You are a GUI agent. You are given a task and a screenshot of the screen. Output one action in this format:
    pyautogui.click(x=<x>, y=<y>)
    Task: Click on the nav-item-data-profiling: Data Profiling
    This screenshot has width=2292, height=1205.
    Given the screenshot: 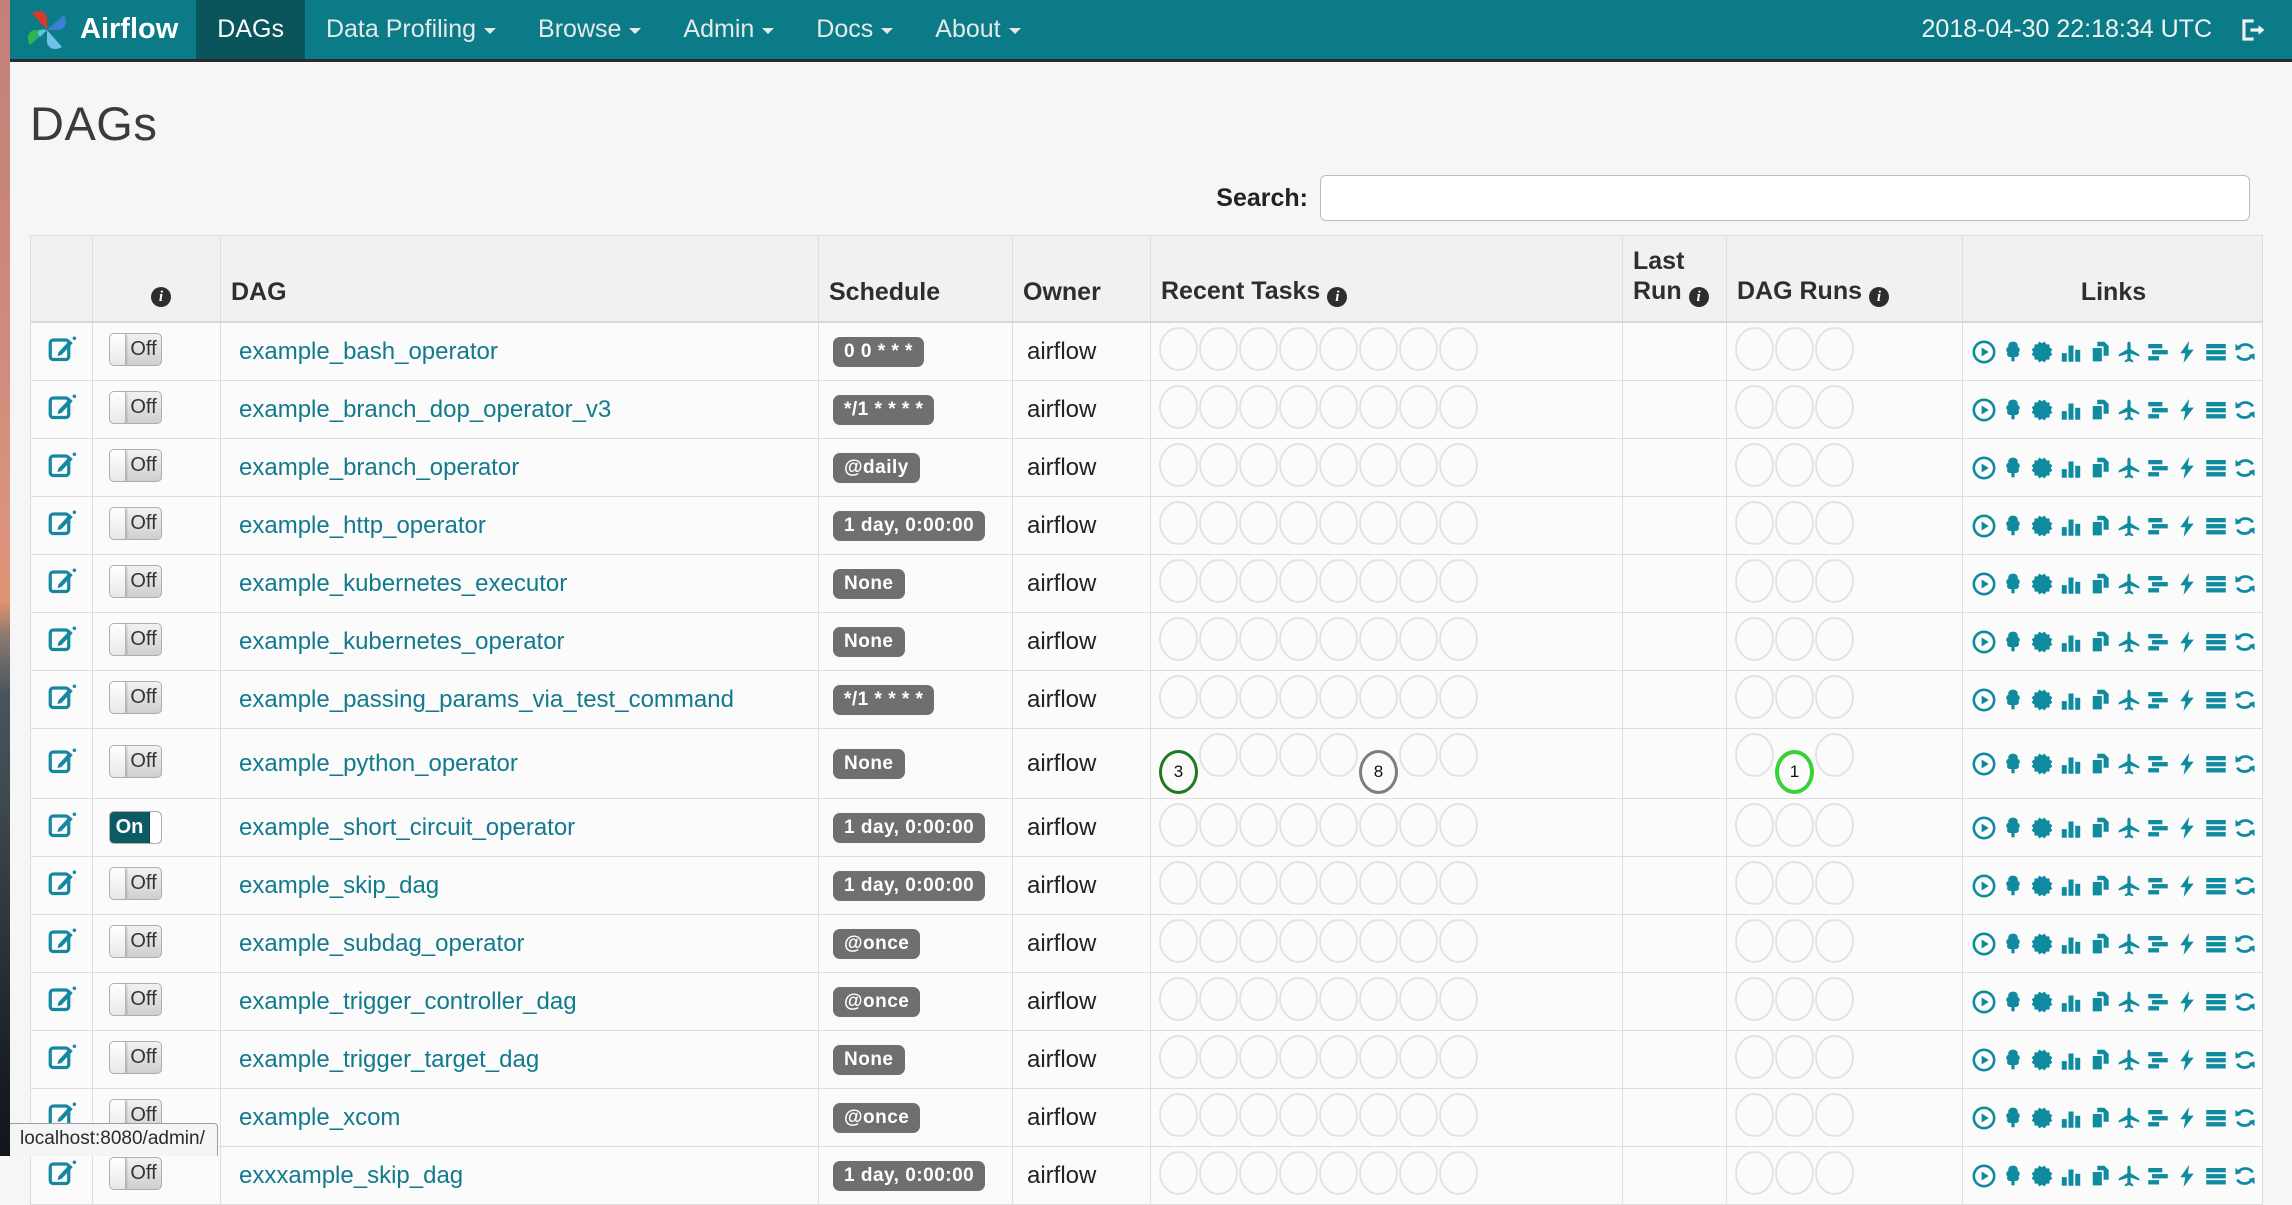 What is the action you would take?
    pyautogui.click(x=411, y=29)
    